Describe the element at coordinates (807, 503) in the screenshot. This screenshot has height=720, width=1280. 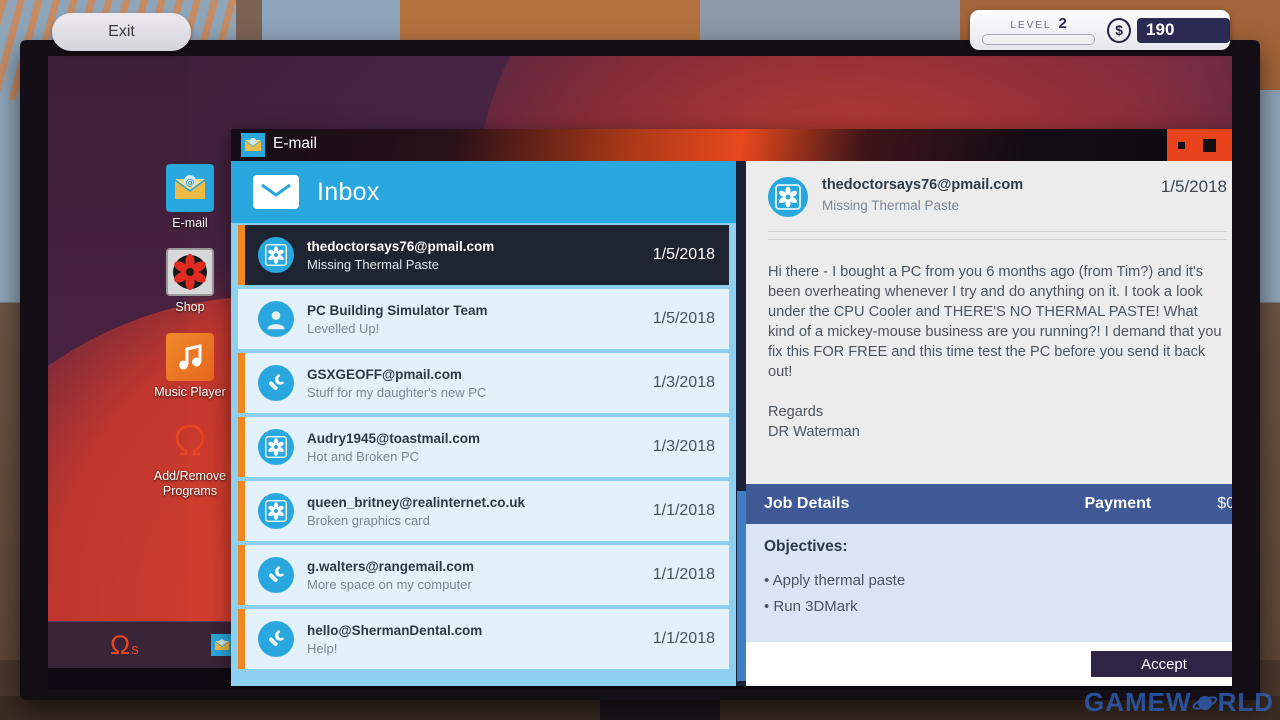
I see `job-details-title: Job Details` at that location.